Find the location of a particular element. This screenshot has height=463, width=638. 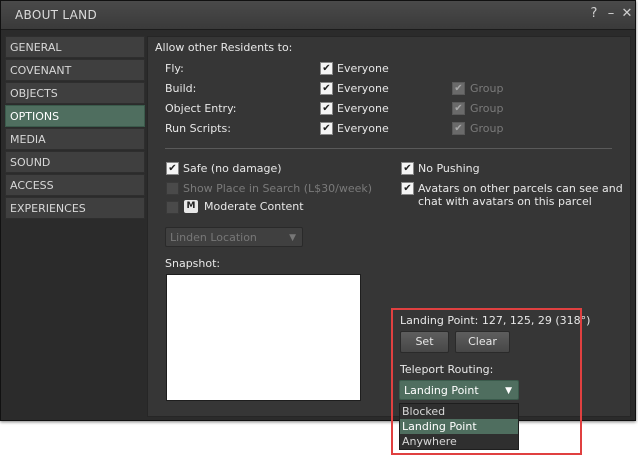

teleport-routing-select: Landing Point ▼ is located at coordinates (459, 390).